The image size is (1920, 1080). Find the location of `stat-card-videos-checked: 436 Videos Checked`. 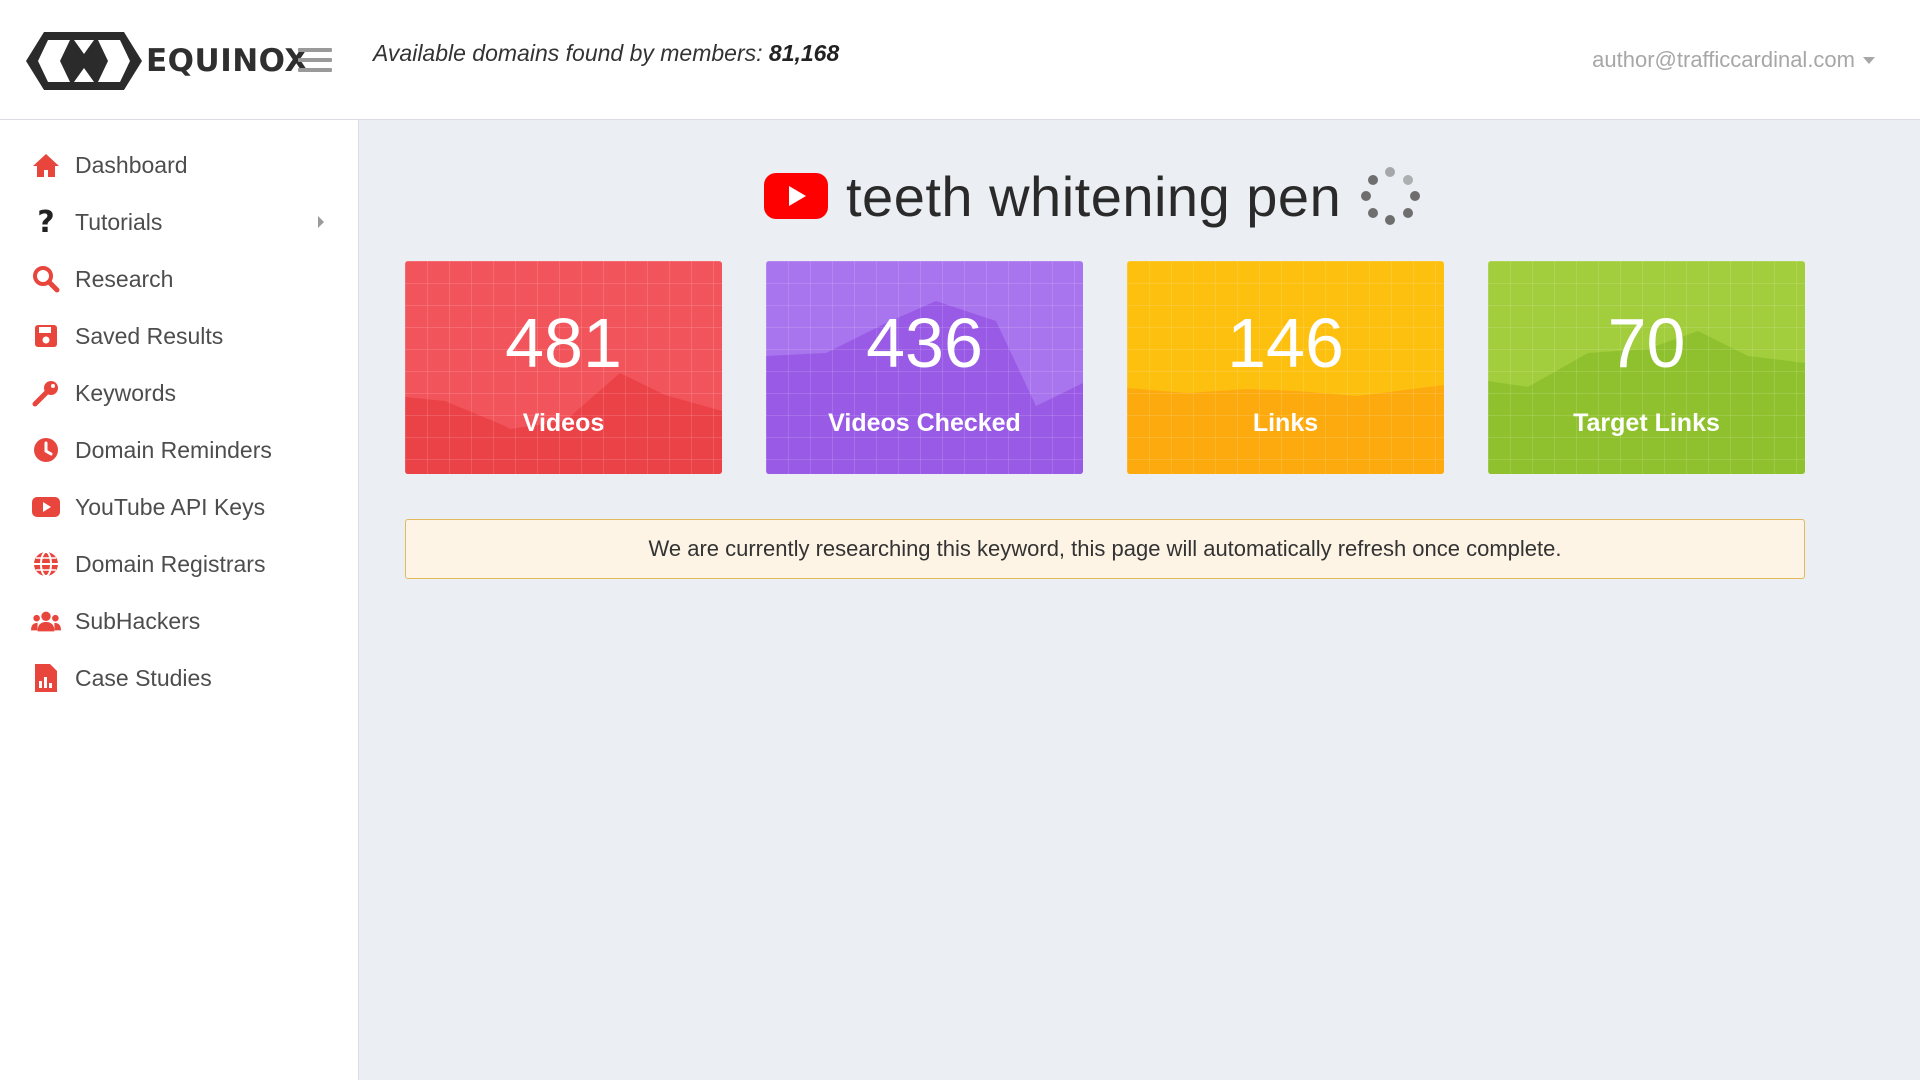

stat-card-videos-checked: 436 Videos Checked is located at coordinates (924, 367).